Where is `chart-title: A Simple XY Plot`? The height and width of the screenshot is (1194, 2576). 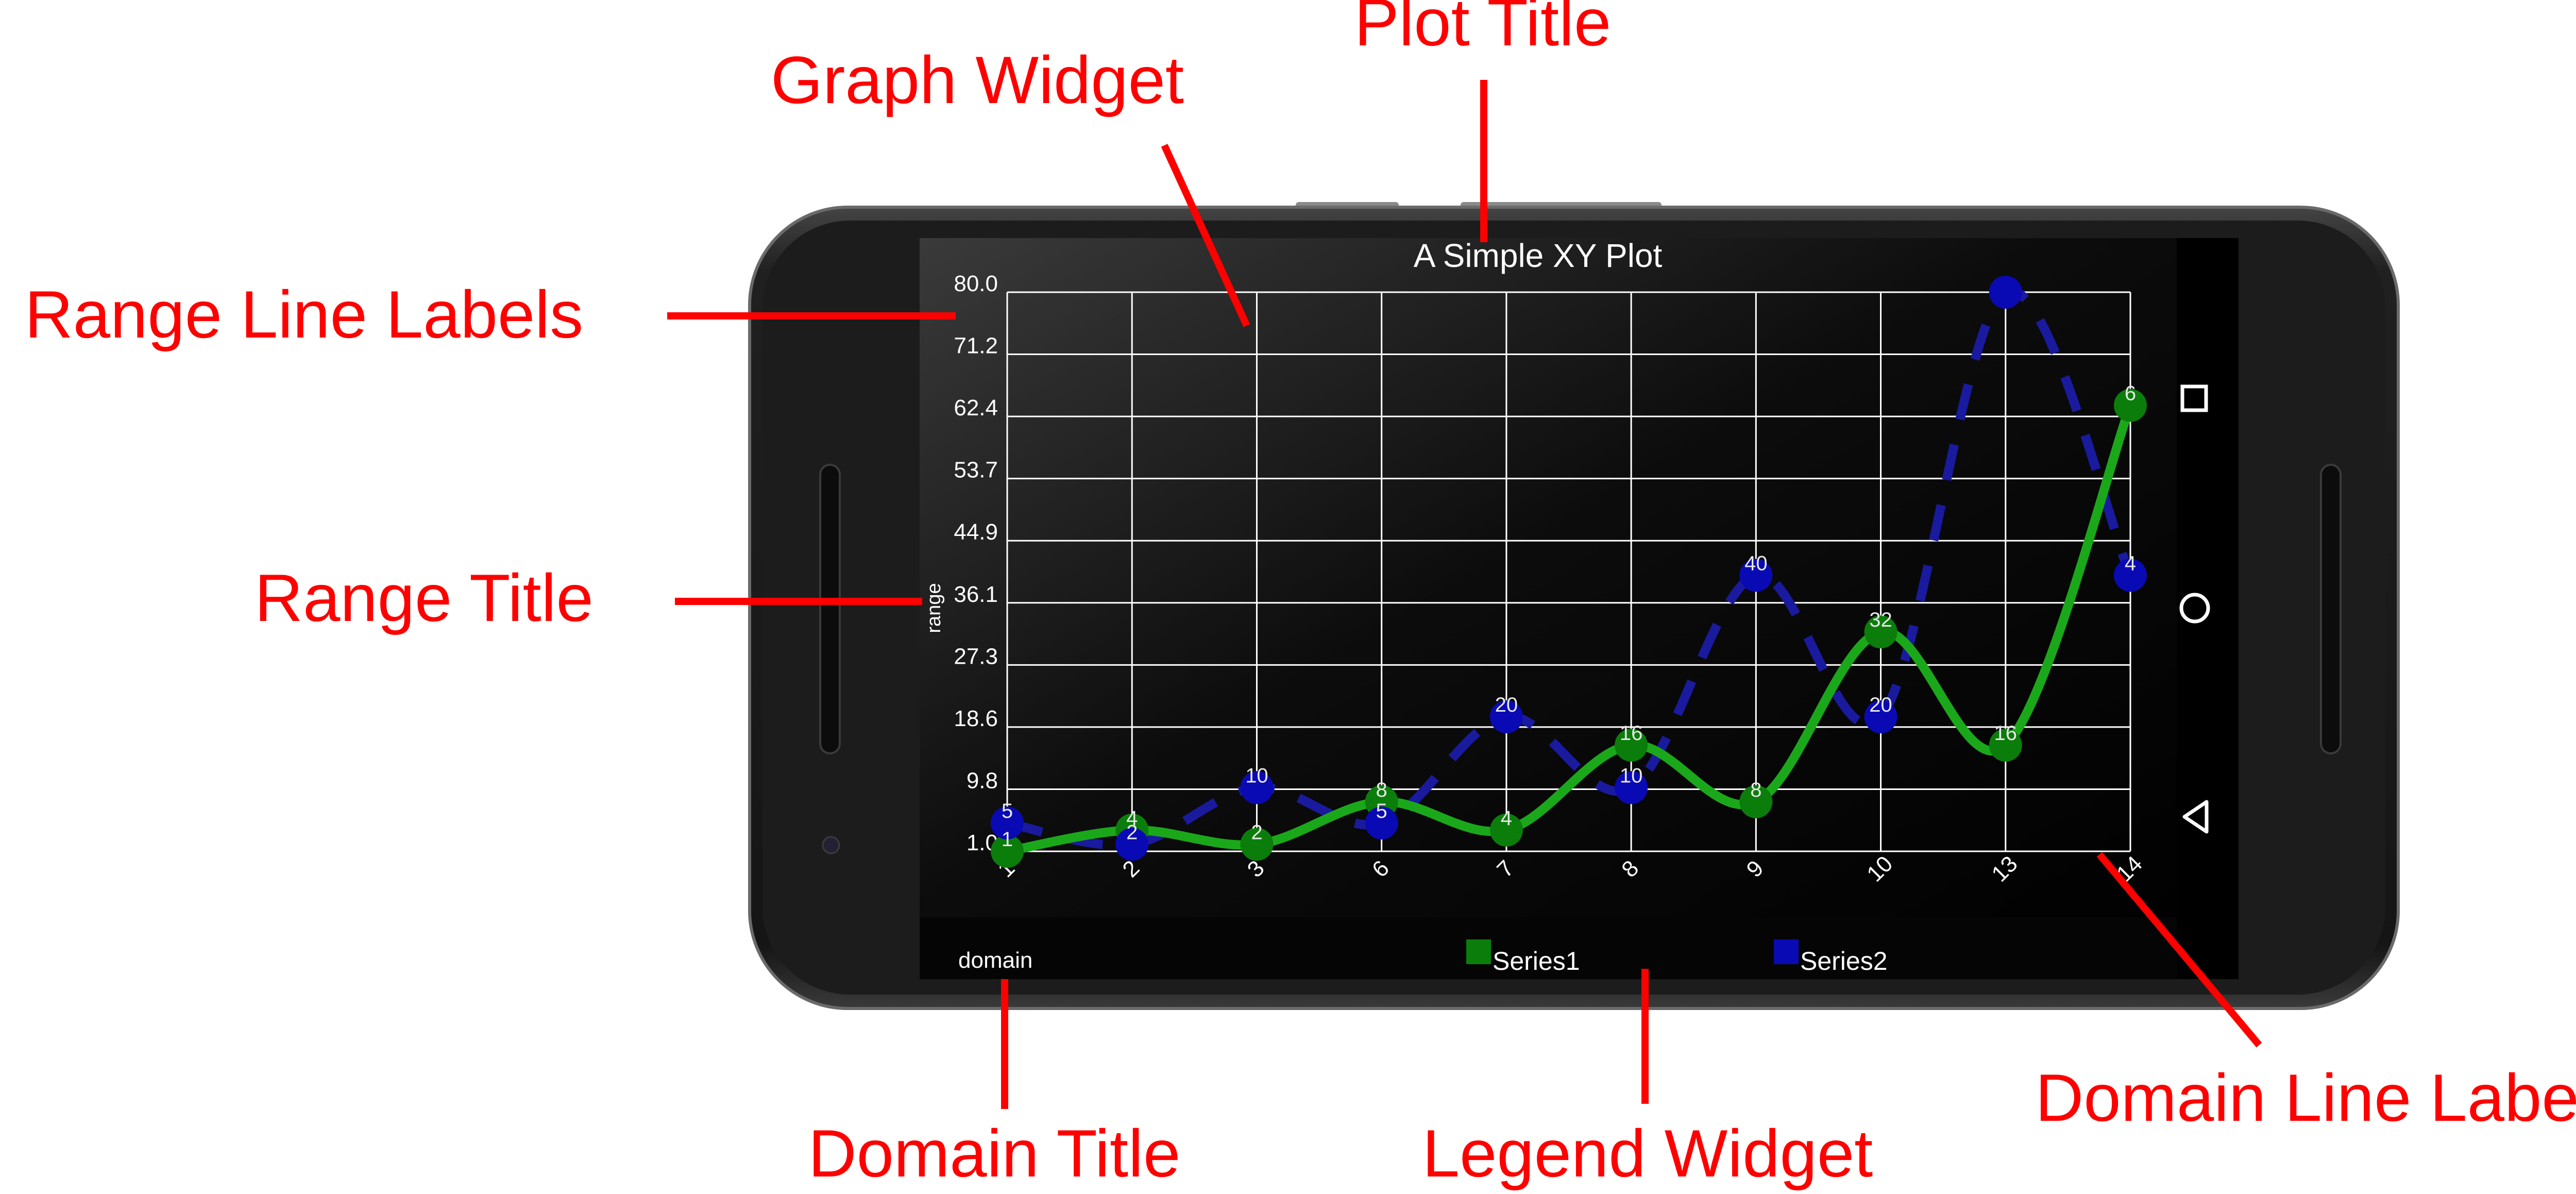 chart-title: A Simple XY Plot is located at coordinates (1538, 255).